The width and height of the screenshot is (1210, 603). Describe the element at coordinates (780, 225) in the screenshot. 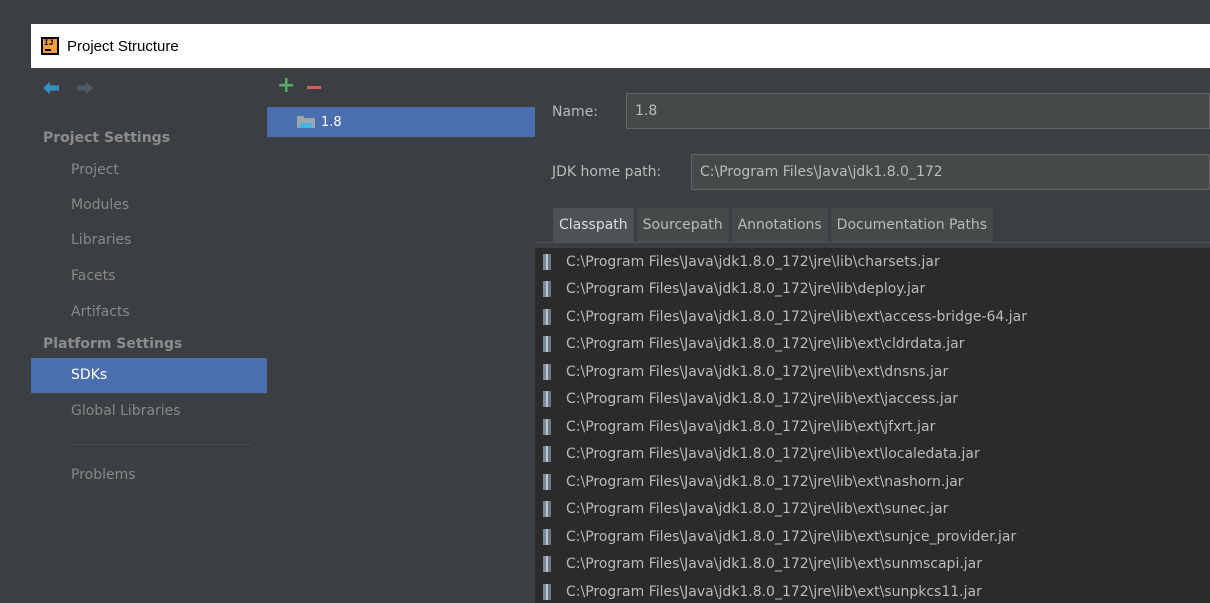

I see `tab-annotations: Annotations` at that location.